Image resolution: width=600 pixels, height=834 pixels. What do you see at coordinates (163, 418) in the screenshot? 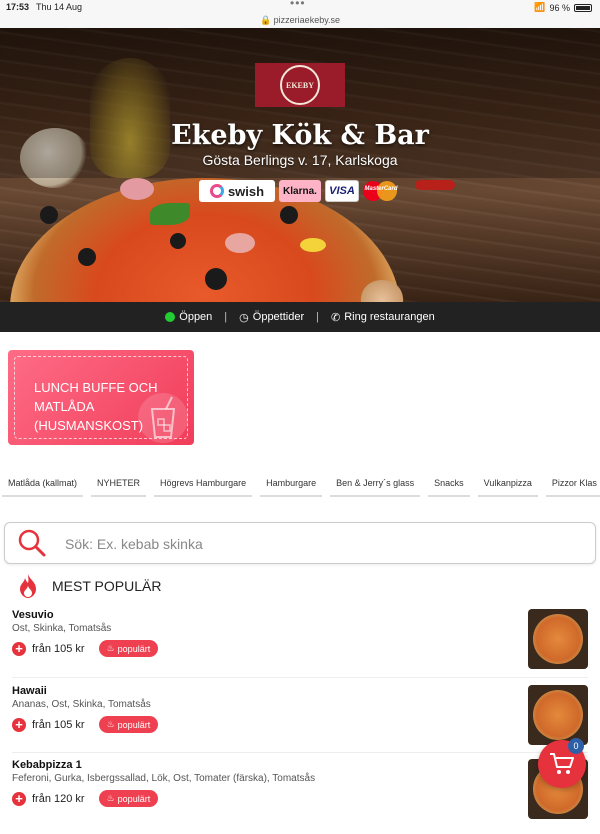
I see `drink-cup-icon` at bounding box center [163, 418].